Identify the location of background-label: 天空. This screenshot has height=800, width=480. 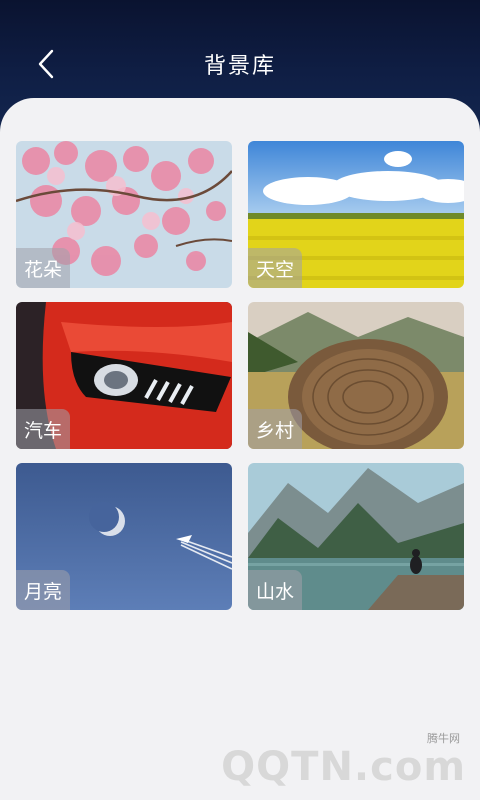
(275, 268).